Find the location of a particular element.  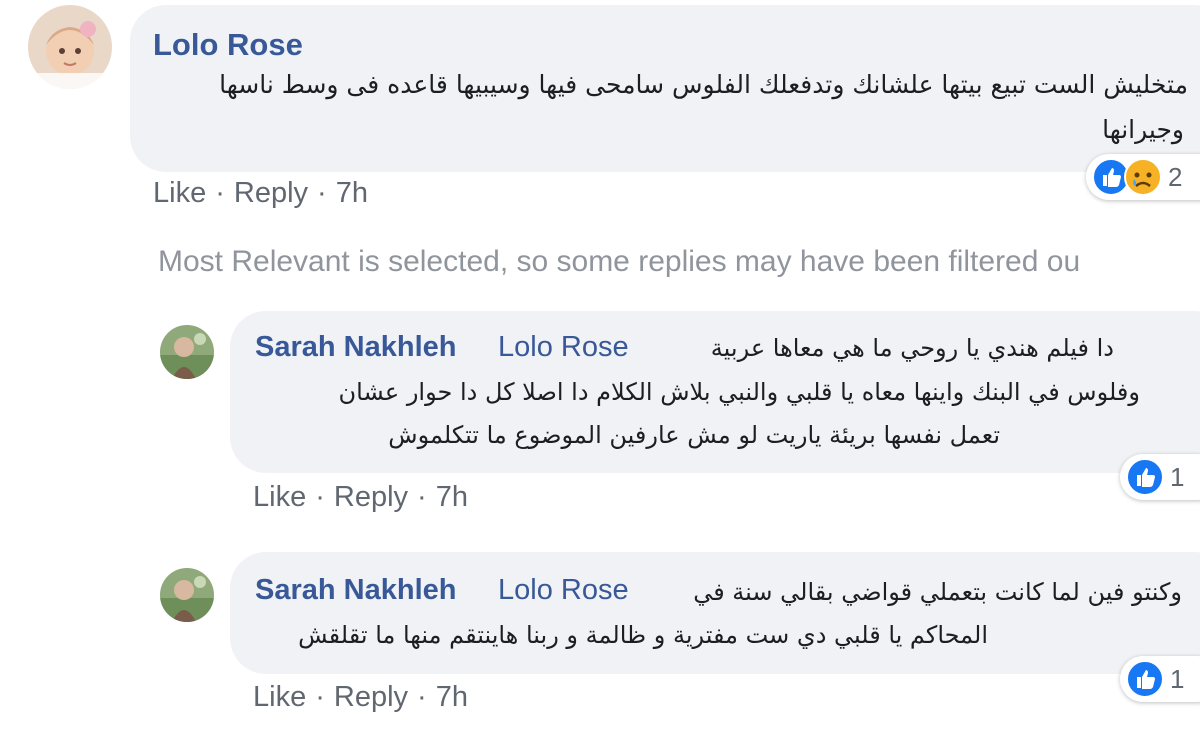

reply-text-line-1: دا فيلم هندي يا روحي ما هي معاها عربية is located at coordinates (912, 348).